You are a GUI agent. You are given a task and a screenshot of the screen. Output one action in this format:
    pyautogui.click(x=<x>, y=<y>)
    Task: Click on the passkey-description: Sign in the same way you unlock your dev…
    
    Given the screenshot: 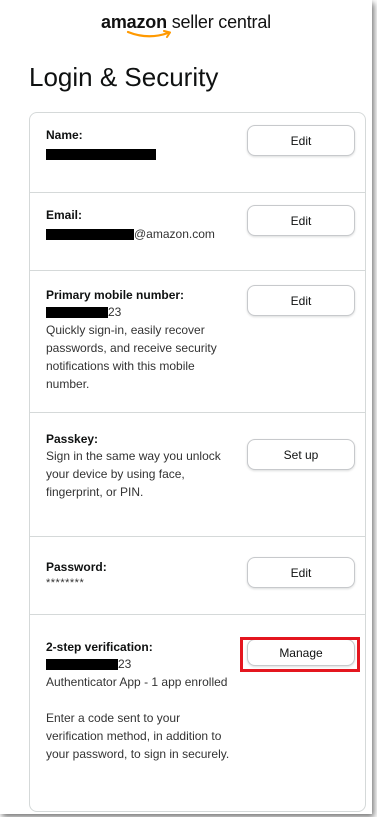 What is the action you would take?
    pyautogui.click(x=133, y=474)
    